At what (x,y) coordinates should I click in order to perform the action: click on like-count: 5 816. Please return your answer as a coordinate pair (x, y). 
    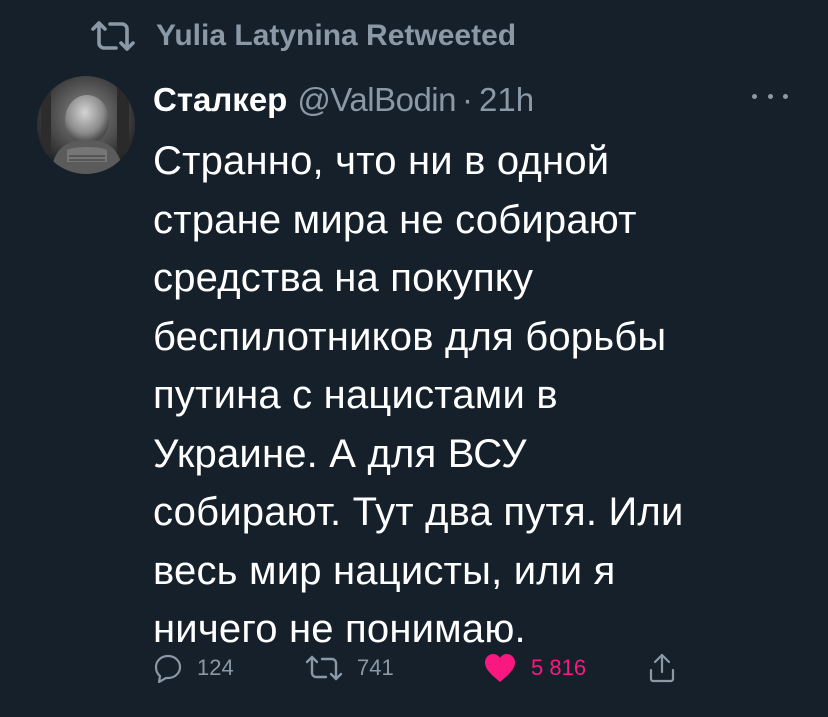
    Looking at the image, I should click on (559, 667).